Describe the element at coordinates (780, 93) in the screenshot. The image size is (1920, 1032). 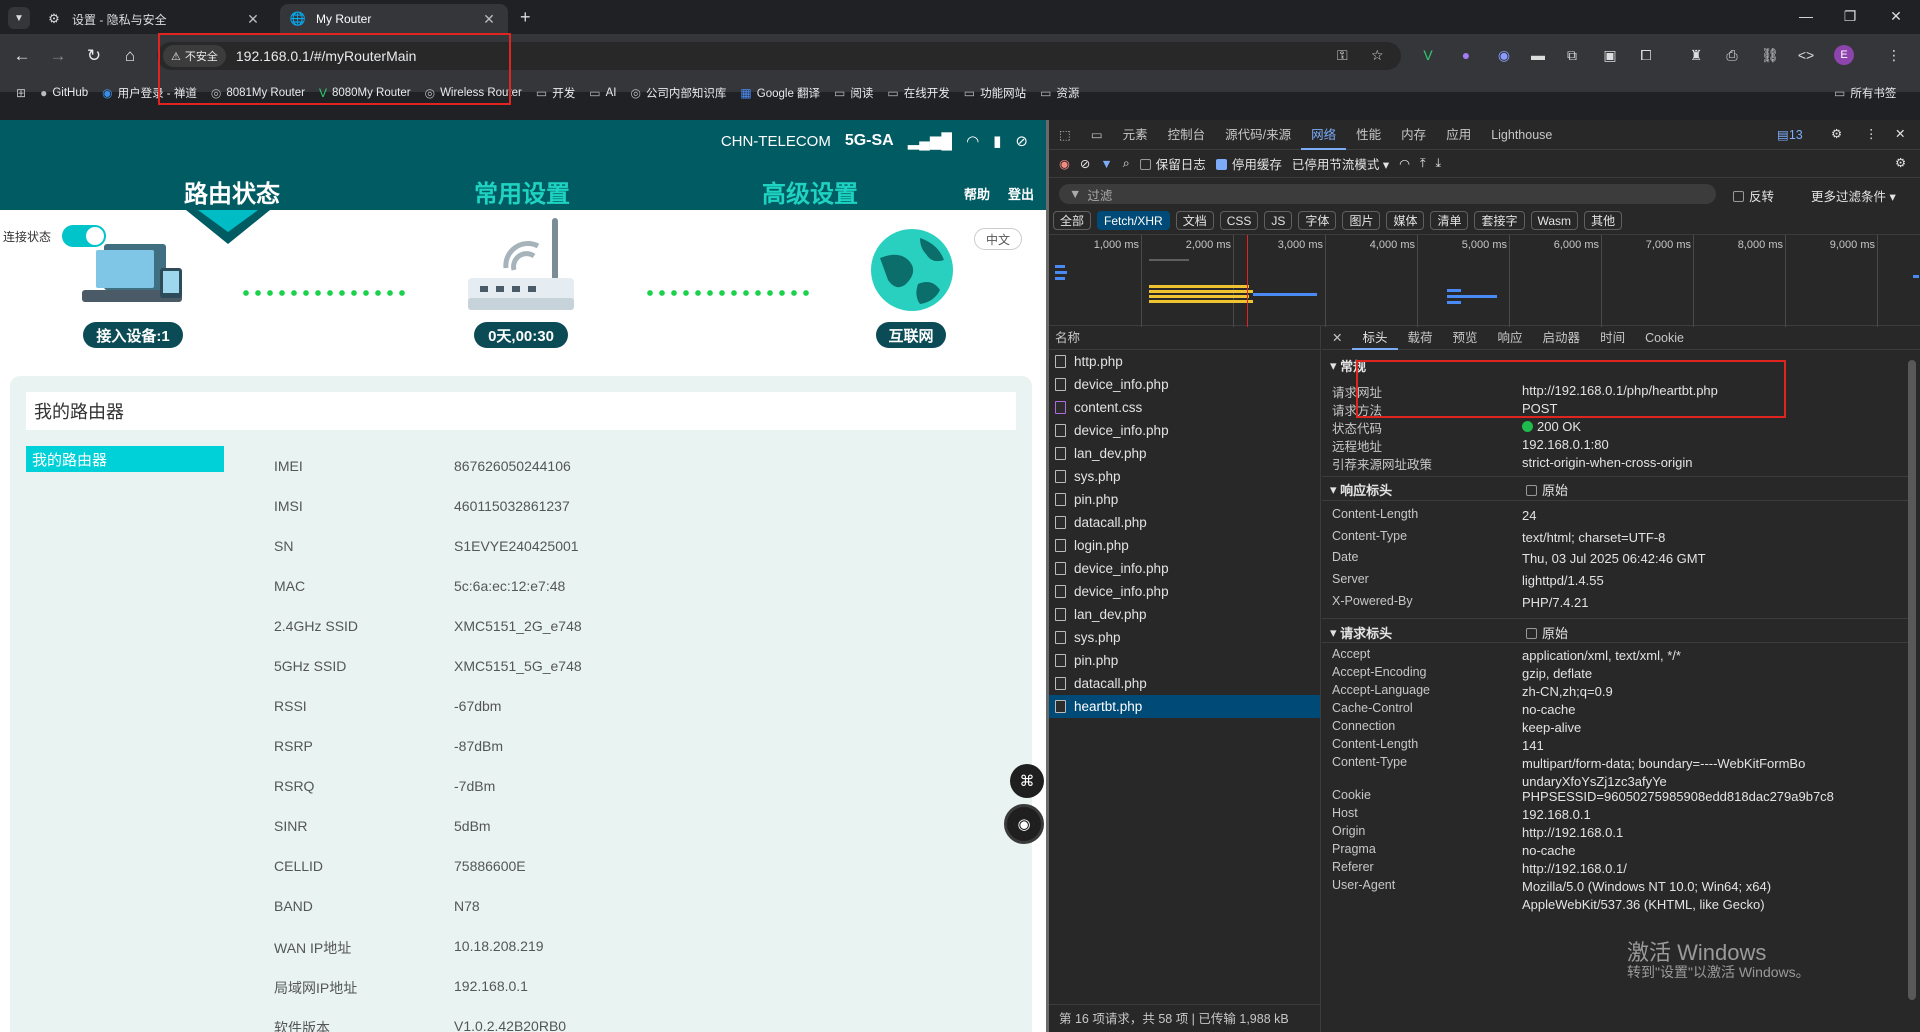
I see `bookmark-translate: ▦ Google 翻译` at that location.